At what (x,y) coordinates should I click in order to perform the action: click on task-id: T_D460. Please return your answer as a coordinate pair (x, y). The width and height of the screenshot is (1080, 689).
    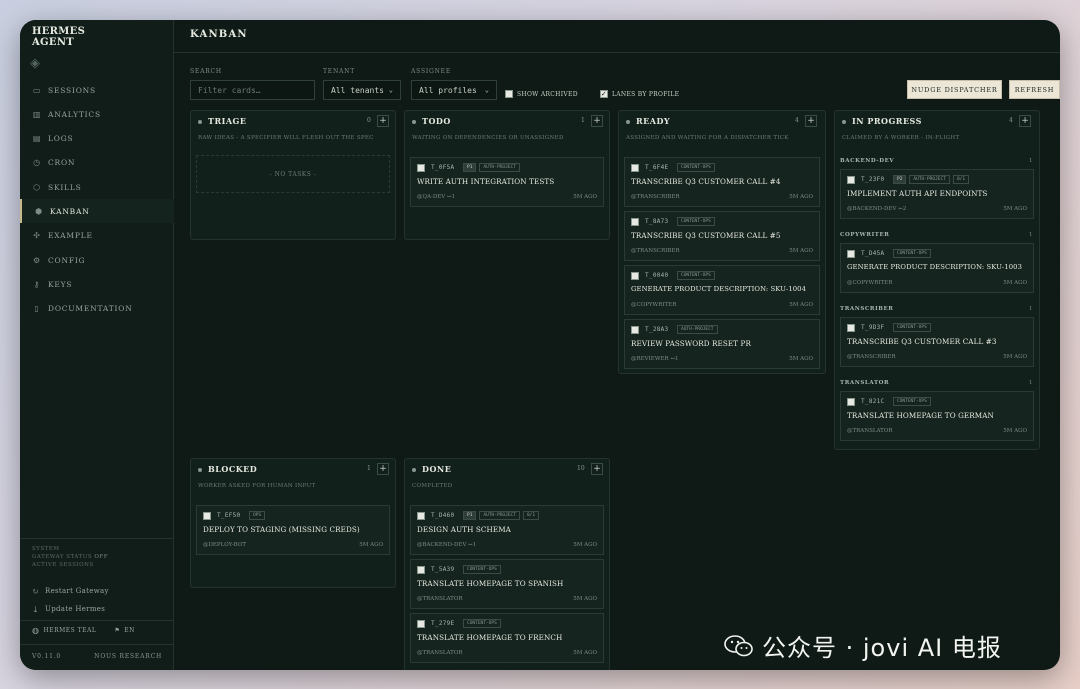
    Looking at the image, I should click on (443, 515).